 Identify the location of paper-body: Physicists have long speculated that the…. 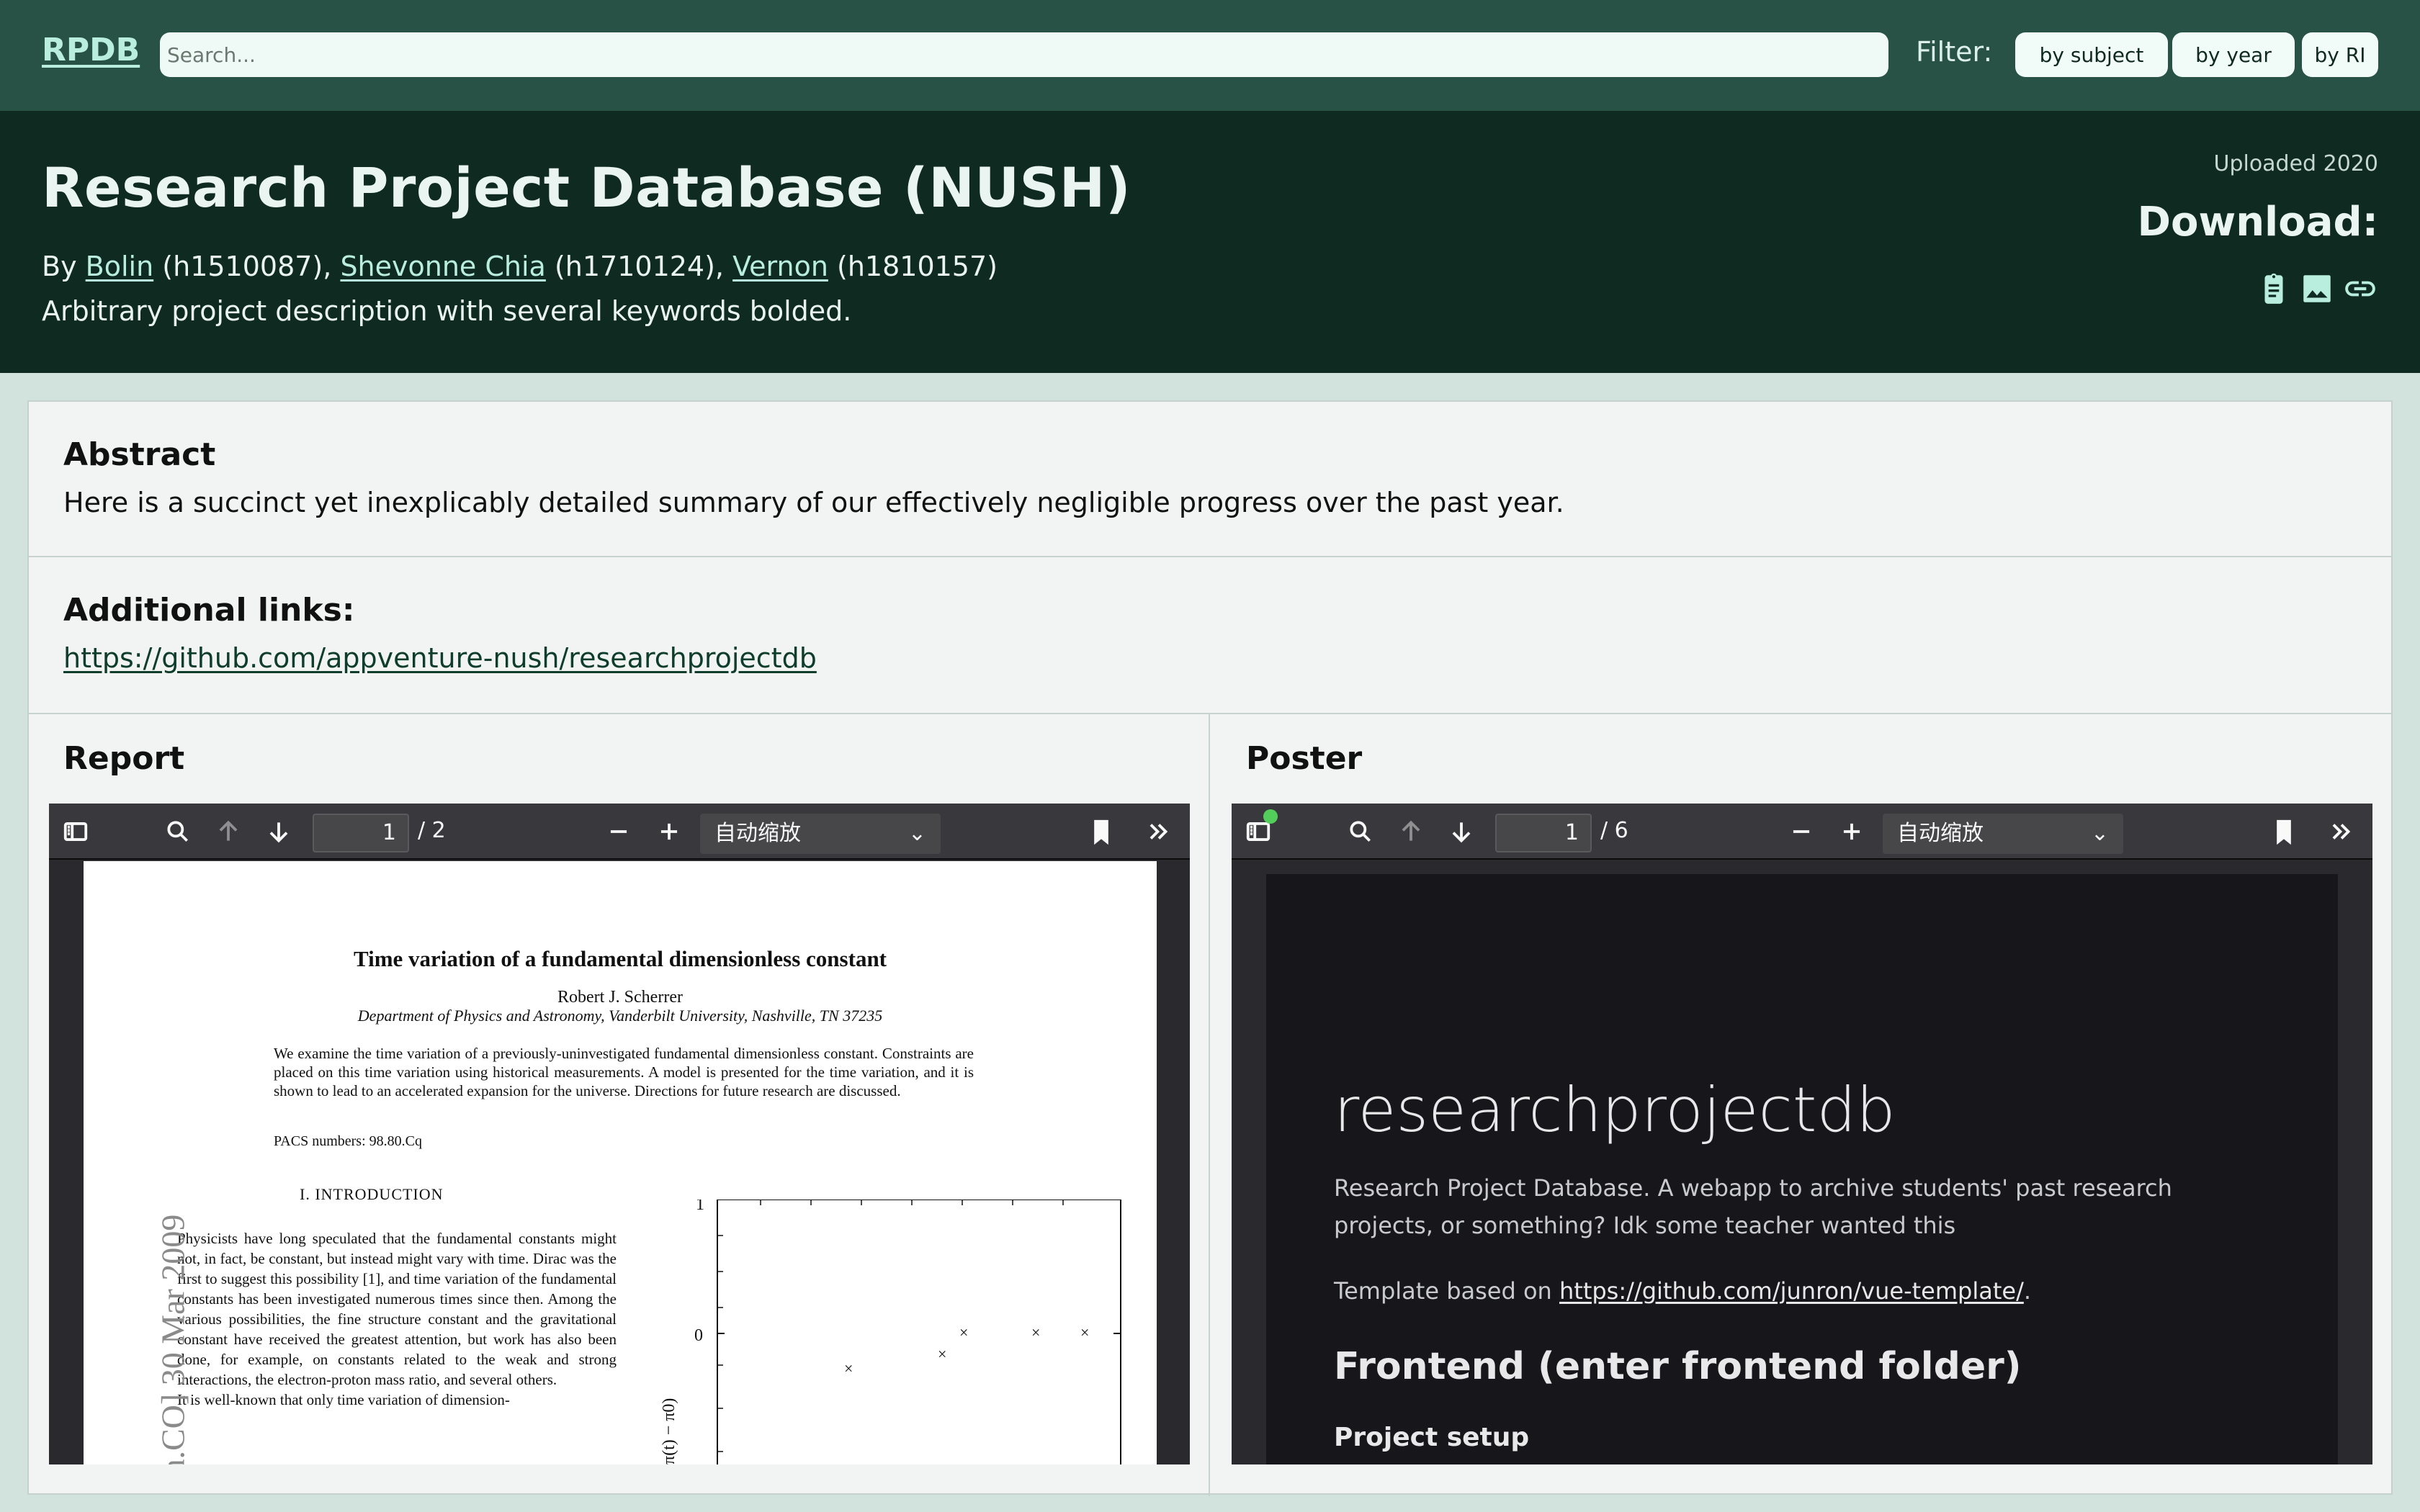
(397, 1319).